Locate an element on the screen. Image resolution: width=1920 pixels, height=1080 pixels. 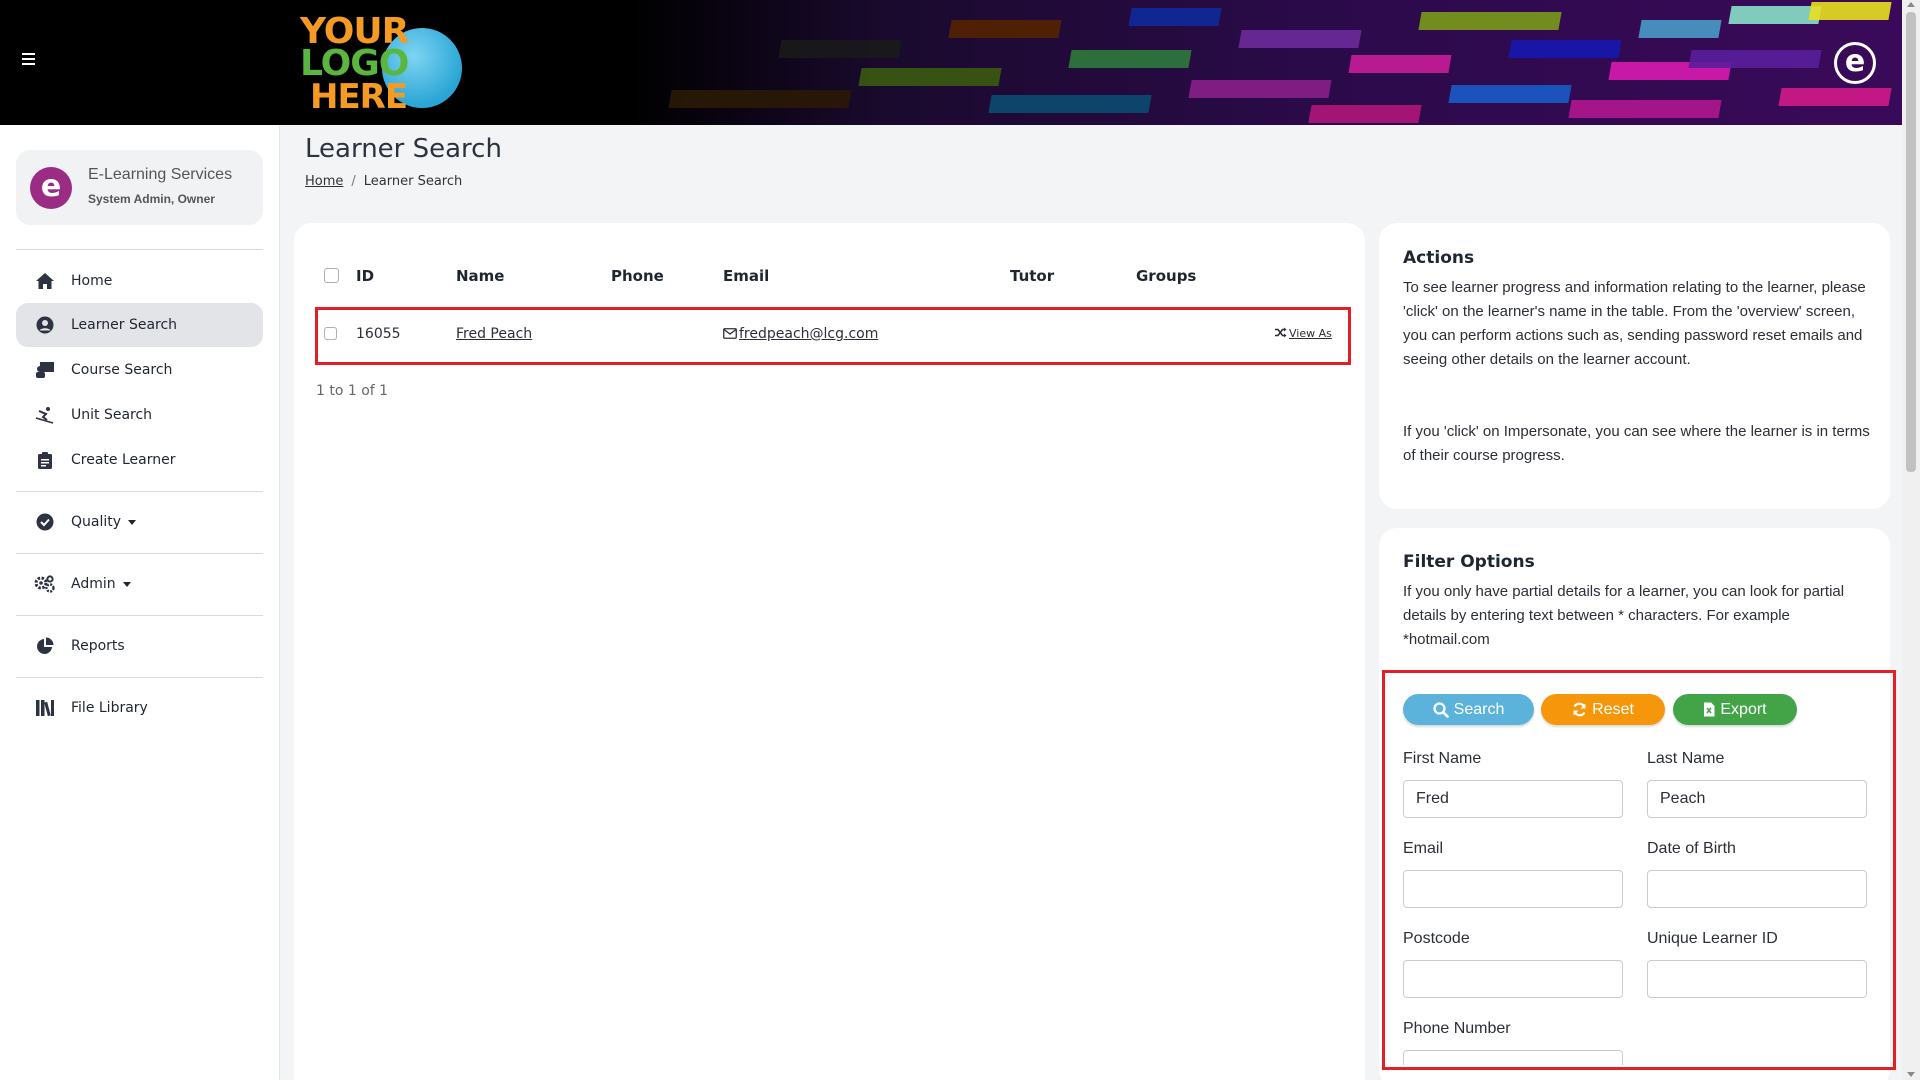
phone-number-input is located at coordinates (1513, 1057).